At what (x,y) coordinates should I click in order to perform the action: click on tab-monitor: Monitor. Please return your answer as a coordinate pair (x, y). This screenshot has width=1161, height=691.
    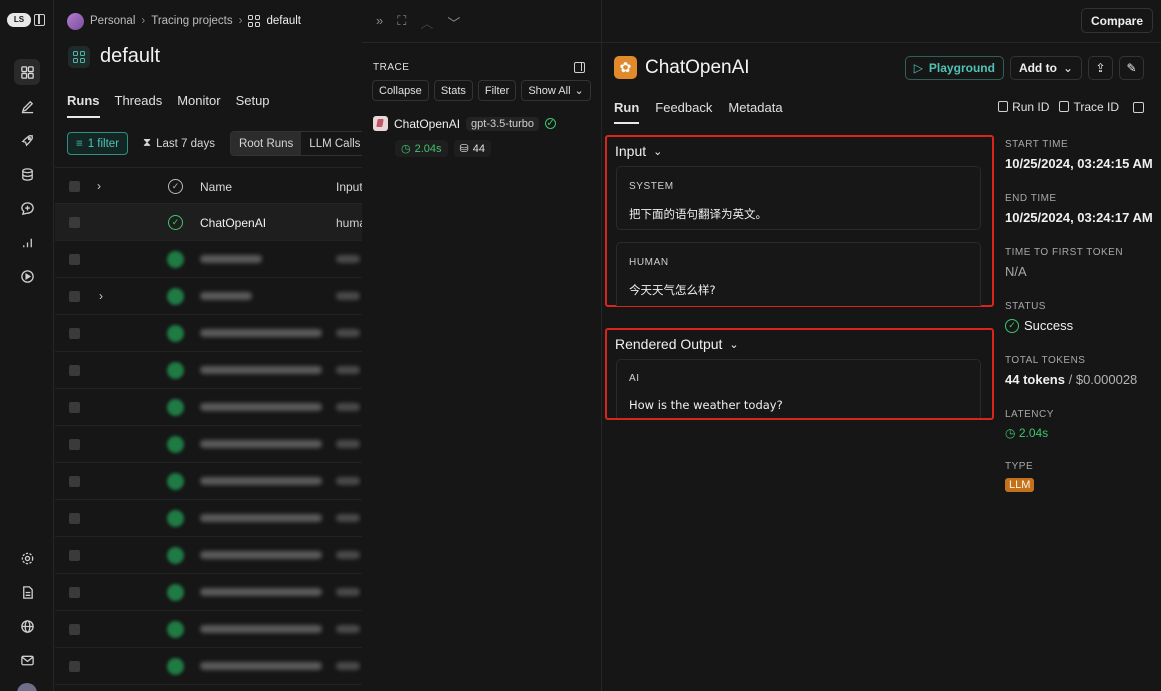
    Looking at the image, I should click on (198, 105).